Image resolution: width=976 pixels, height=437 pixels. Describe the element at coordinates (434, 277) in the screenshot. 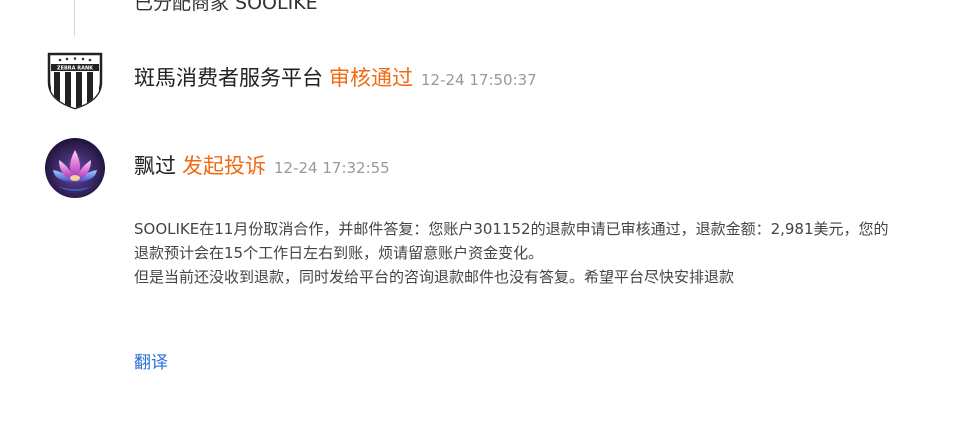

I see `complaint-line: 但是当前还没收到退款，同时发给平台的咨询退款邮件也没有答复。希望平台尽快安排退款` at that location.